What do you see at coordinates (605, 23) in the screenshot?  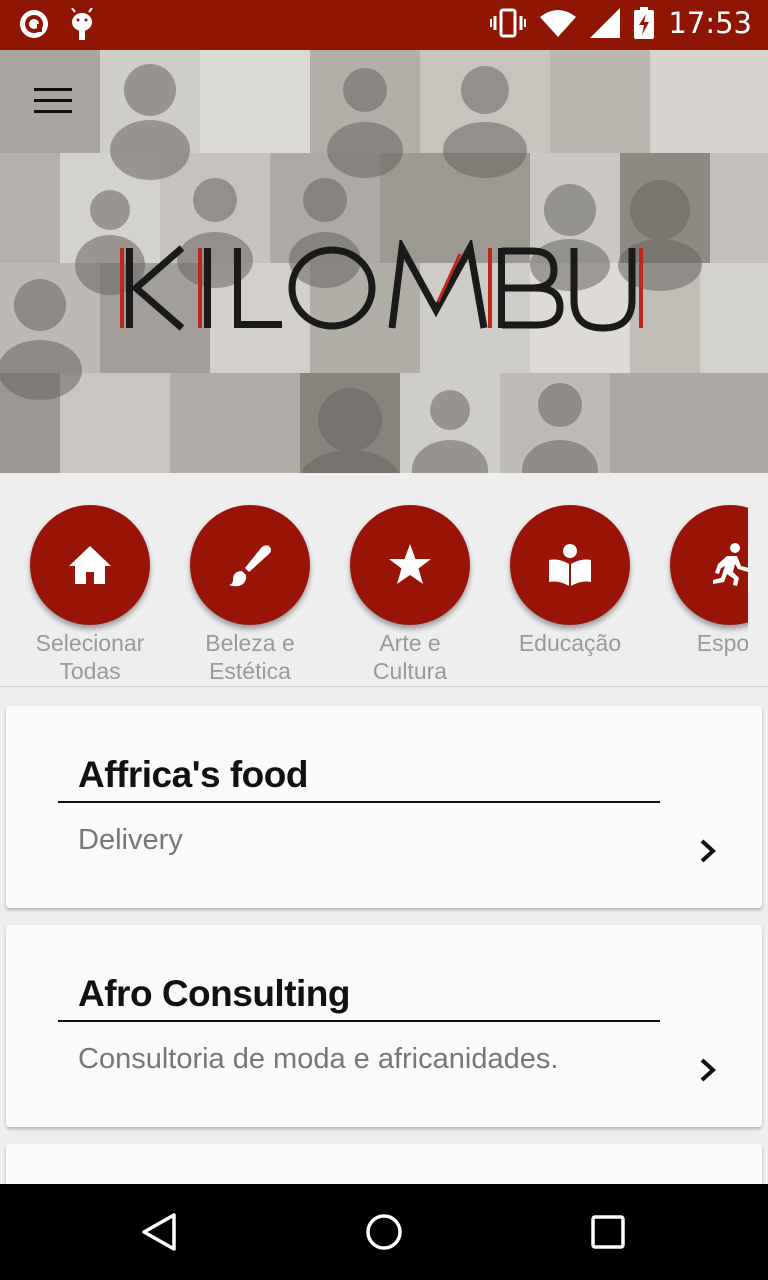 I see `signal-icon` at bounding box center [605, 23].